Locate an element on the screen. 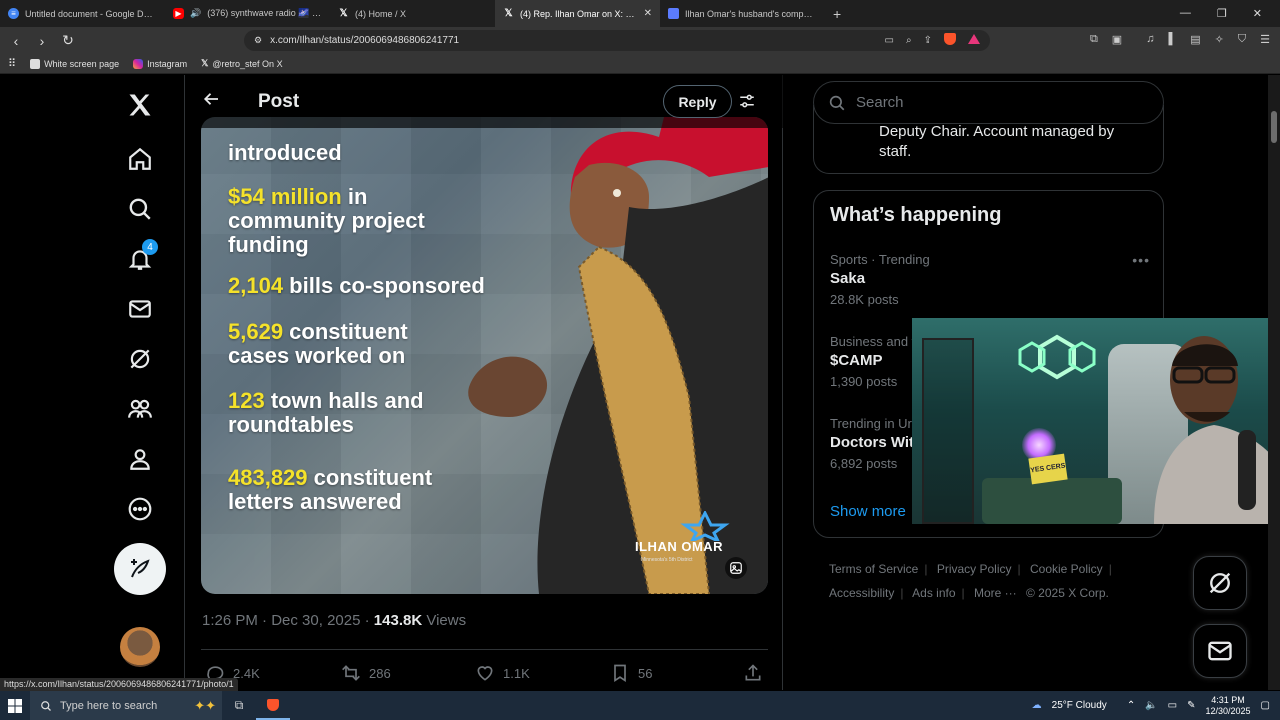  reload-icon: ↻ is located at coordinates (68, 40).